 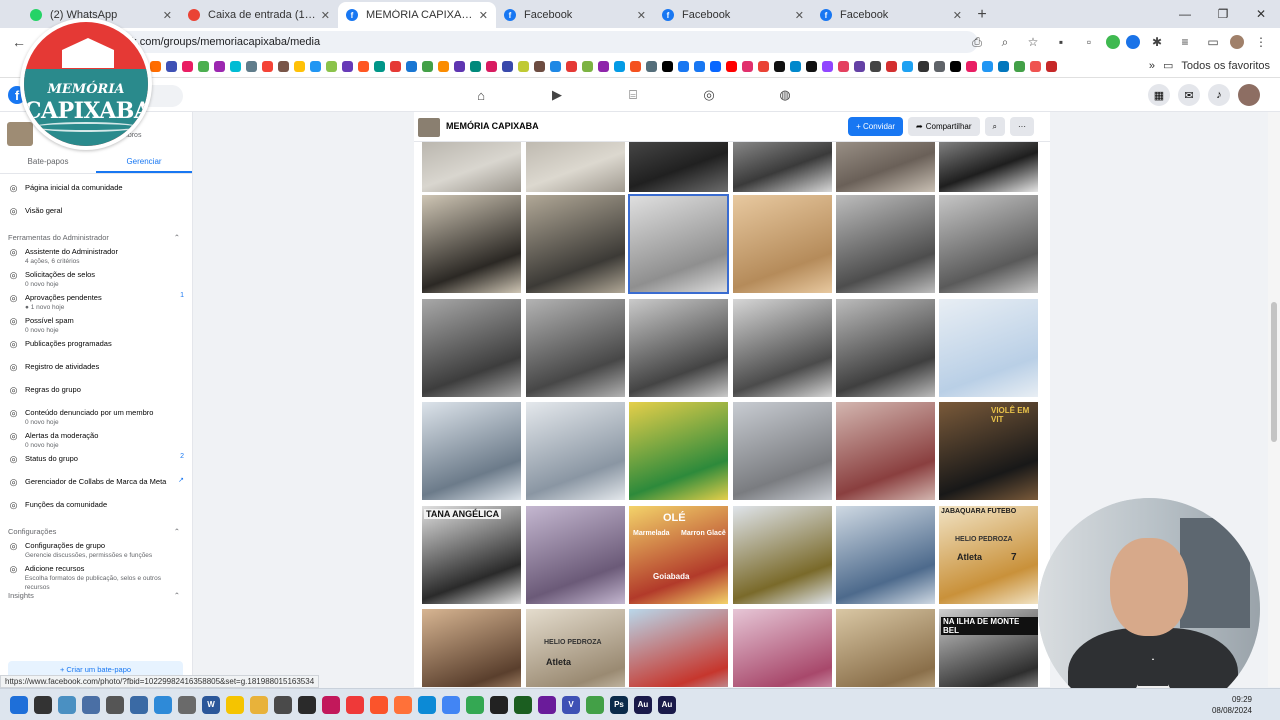 What do you see at coordinates (96, 372) in the screenshot?
I see `sidebar-item: ◎ Registro de atividades` at bounding box center [96, 372].